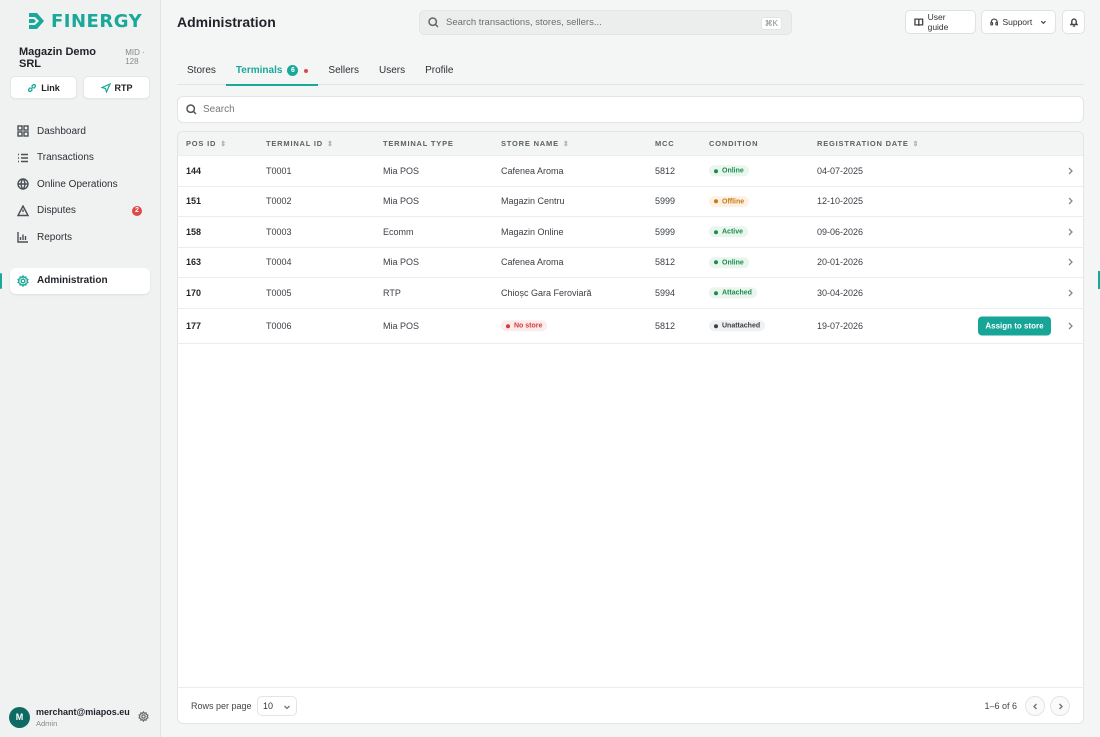 The image size is (1100, 737). I want to click on sidebar-item-disputes: Disputes 2, so click(80, 211).